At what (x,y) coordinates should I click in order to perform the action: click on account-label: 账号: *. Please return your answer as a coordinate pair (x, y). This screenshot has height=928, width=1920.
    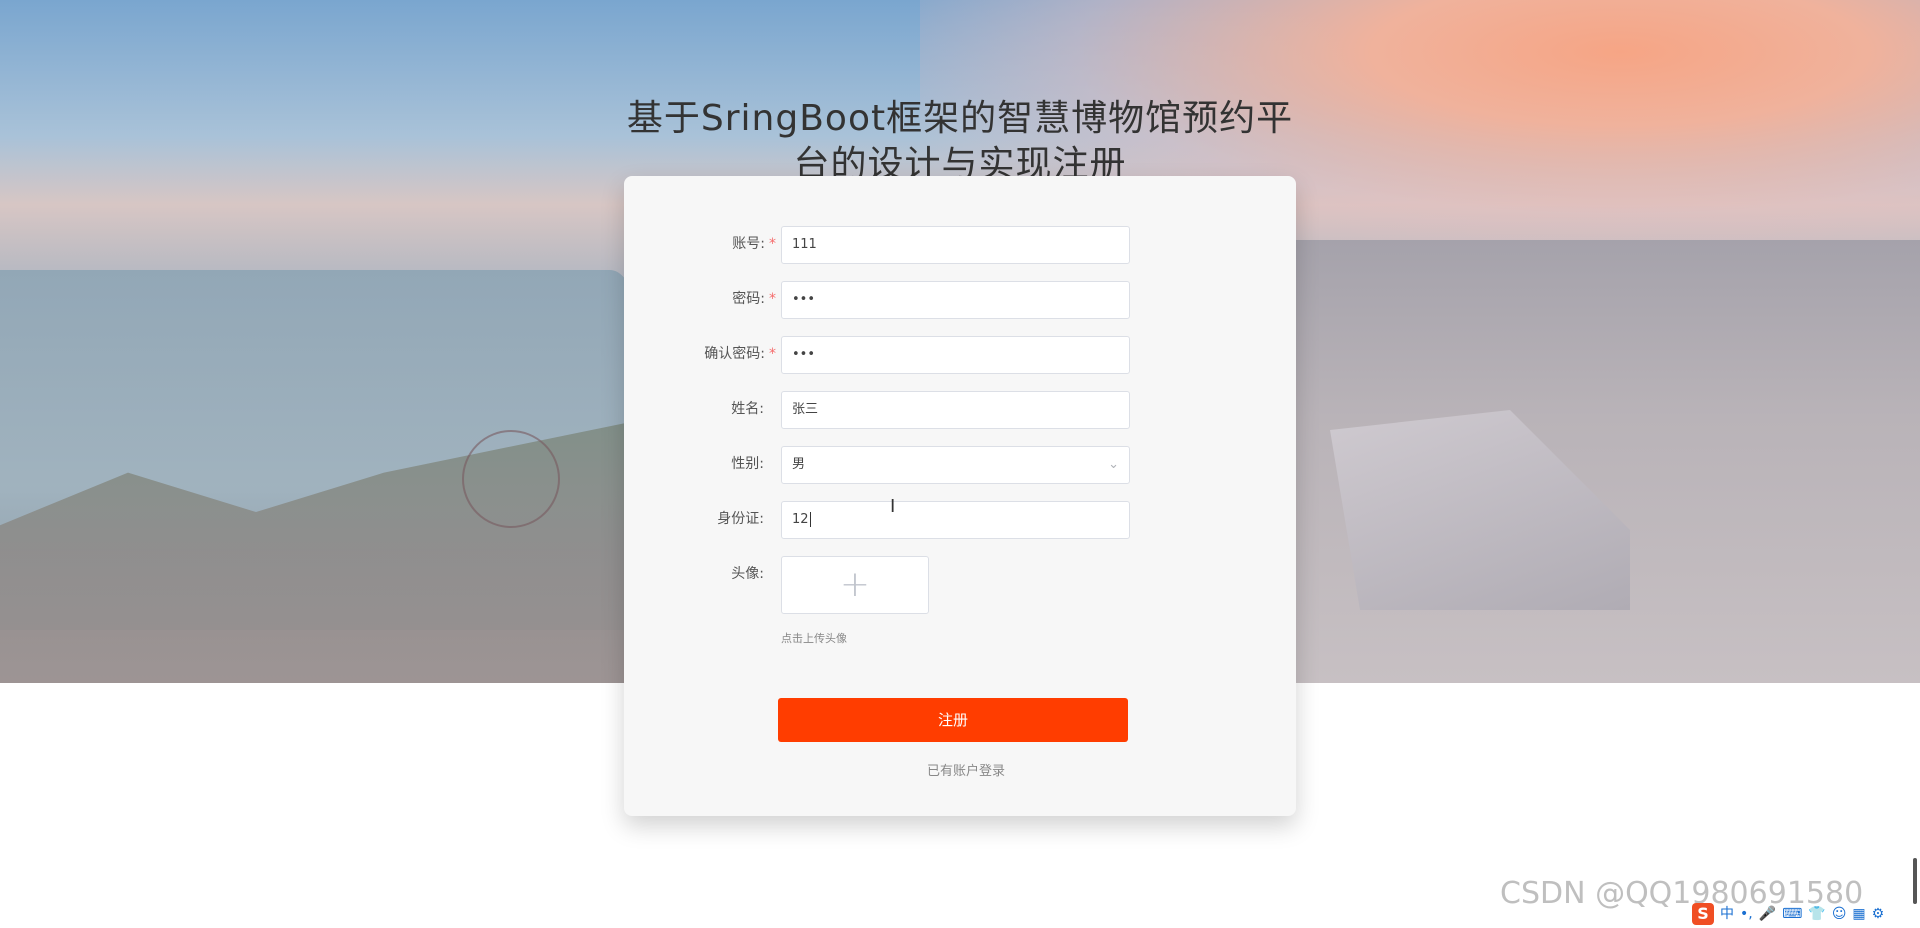
    Looking at the image, I should click on (754, 244).